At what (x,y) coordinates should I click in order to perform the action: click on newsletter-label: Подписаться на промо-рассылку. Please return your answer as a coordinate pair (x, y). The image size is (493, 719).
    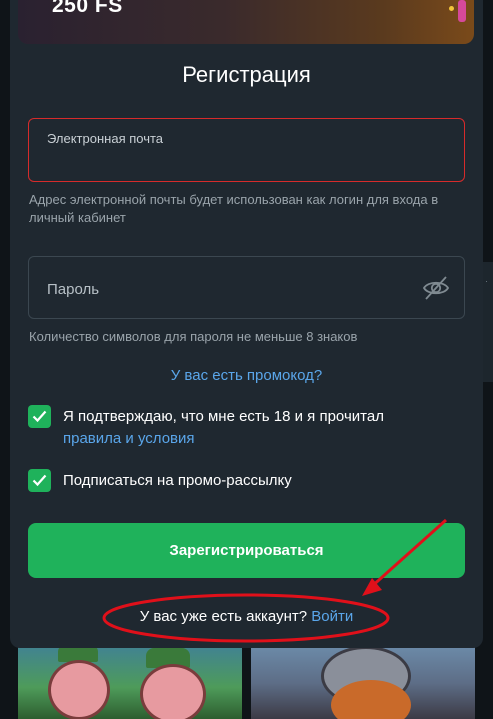
    Looking at the image, I should click on (177, 480).